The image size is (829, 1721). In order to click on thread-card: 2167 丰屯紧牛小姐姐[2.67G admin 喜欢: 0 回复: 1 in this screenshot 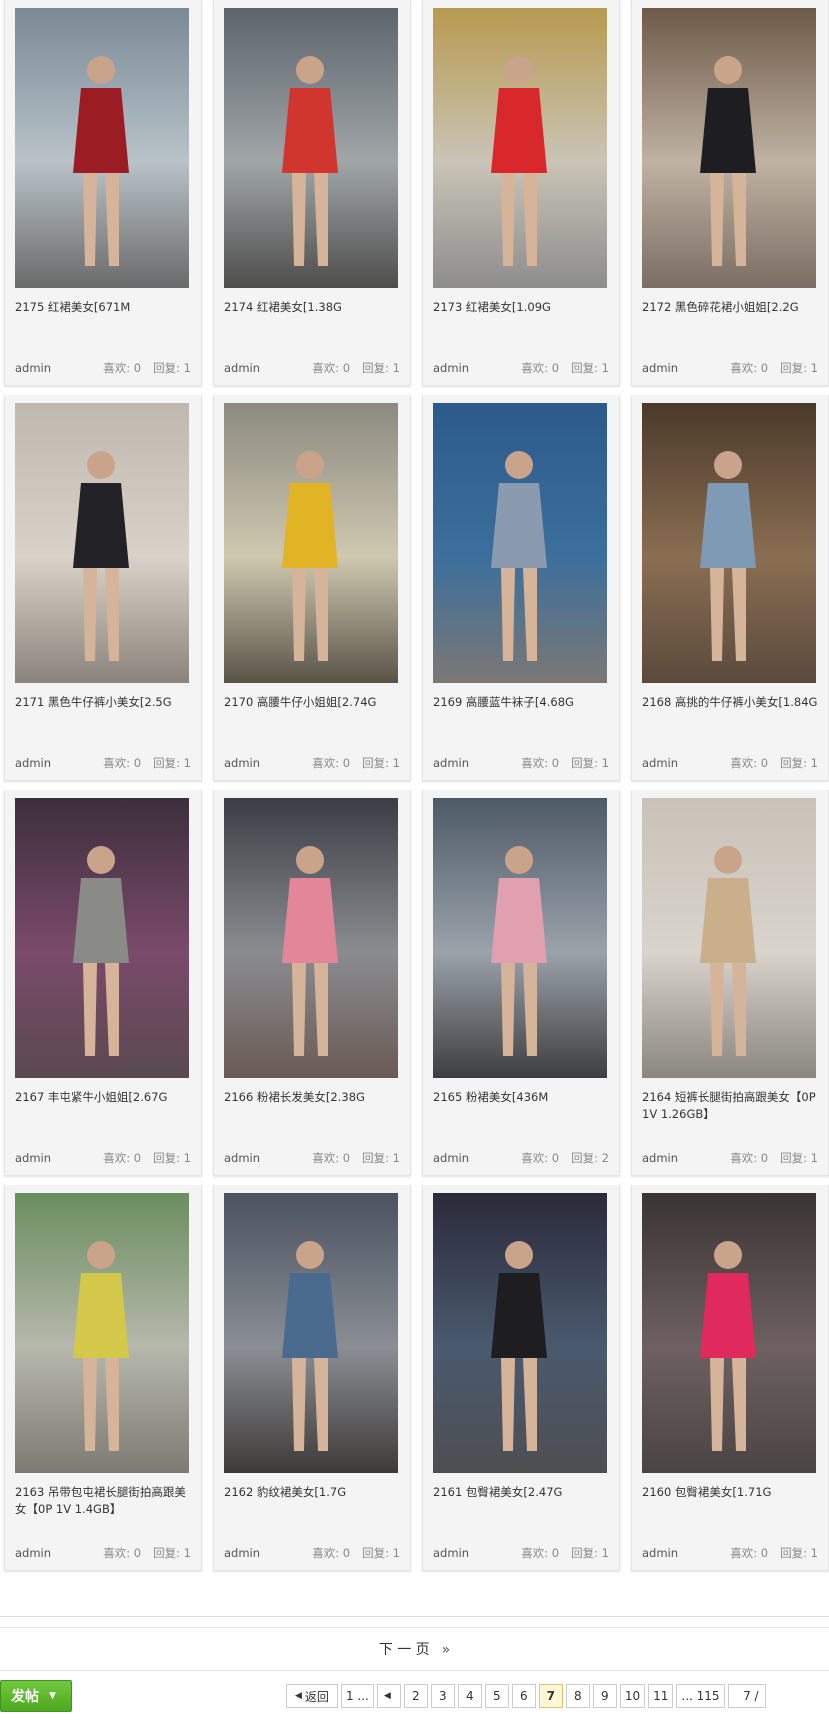, I will do `click(103, 983)`.